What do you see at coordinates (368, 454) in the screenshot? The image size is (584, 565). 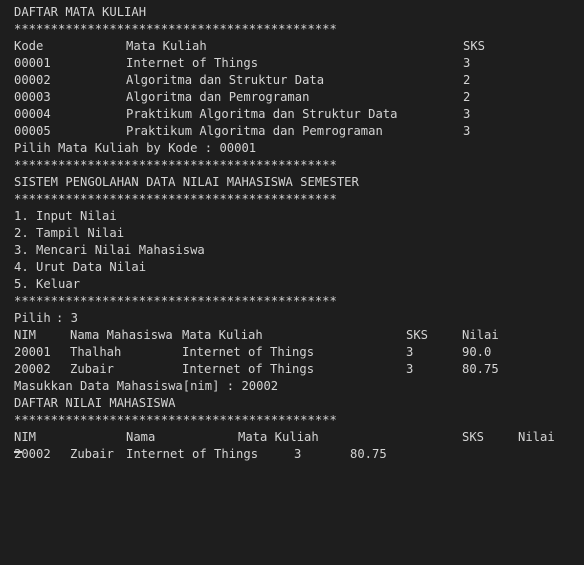 I see `result-nilai: 80.75` at bounding box center [368, 454].